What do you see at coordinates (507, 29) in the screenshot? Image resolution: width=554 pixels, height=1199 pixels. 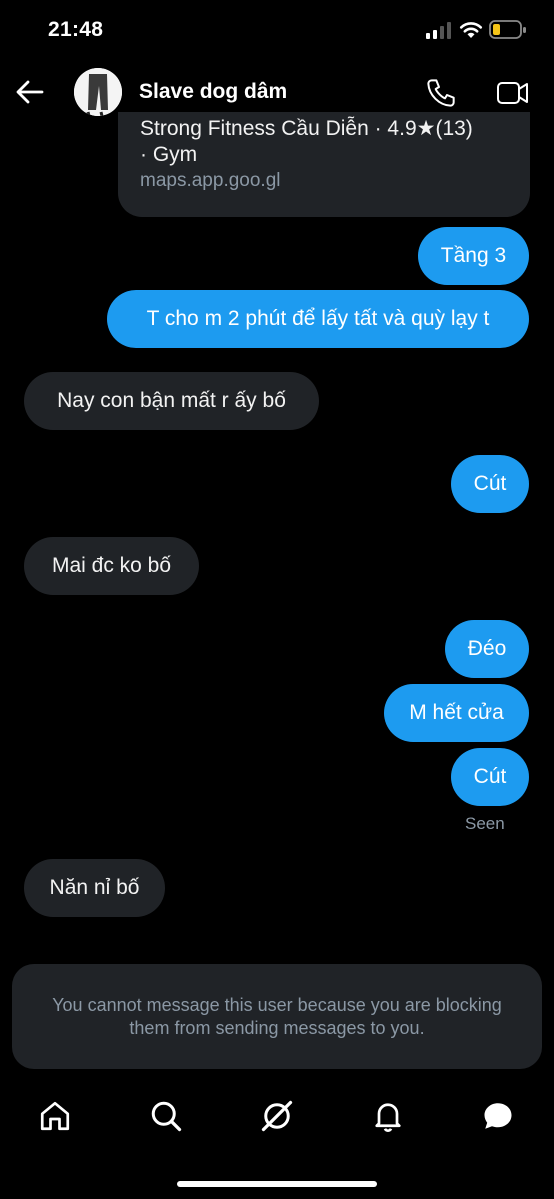 I see `battery-icon` at bounding box center [507, 29].